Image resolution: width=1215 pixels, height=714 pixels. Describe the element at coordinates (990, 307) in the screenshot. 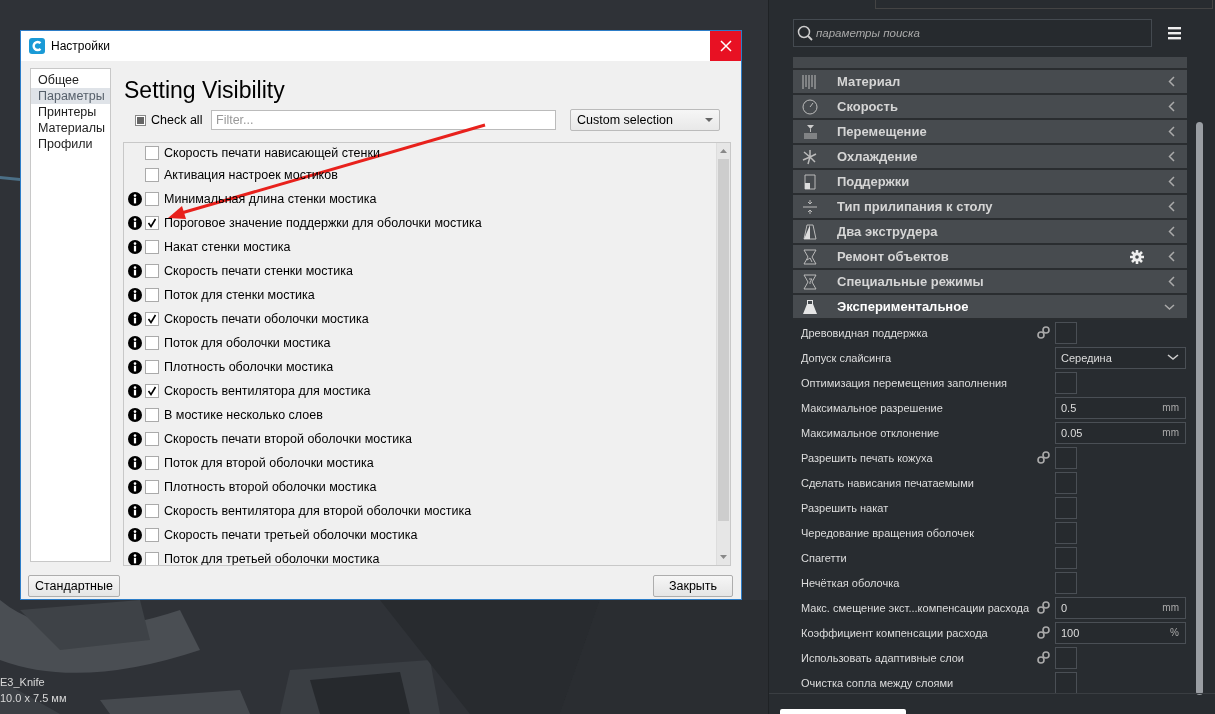

I see `category-header: Экспериментальное` at that location.